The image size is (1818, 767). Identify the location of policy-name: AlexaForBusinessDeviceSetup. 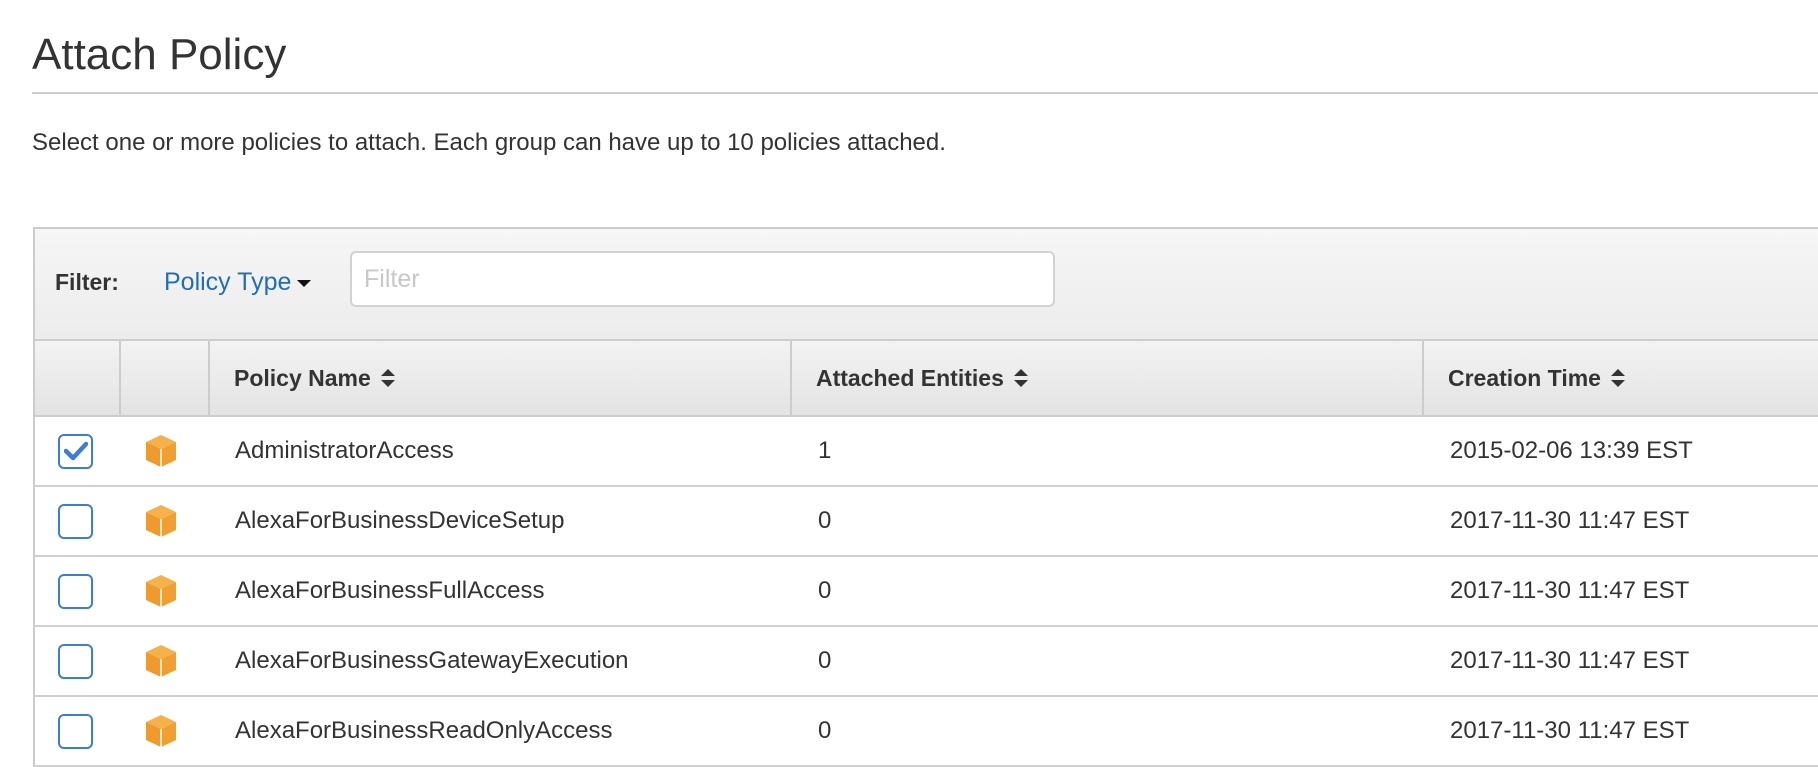
(501, 521).